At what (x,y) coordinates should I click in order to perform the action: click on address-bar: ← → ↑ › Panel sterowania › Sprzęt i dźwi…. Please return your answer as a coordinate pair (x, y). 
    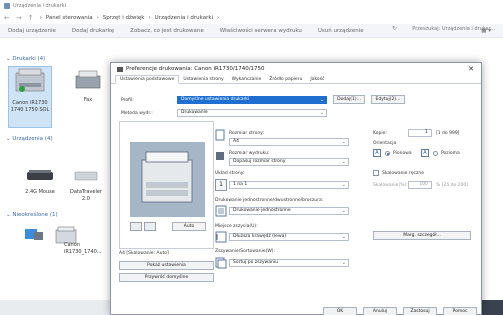
    Looking at the image, I should click on (251, 17).